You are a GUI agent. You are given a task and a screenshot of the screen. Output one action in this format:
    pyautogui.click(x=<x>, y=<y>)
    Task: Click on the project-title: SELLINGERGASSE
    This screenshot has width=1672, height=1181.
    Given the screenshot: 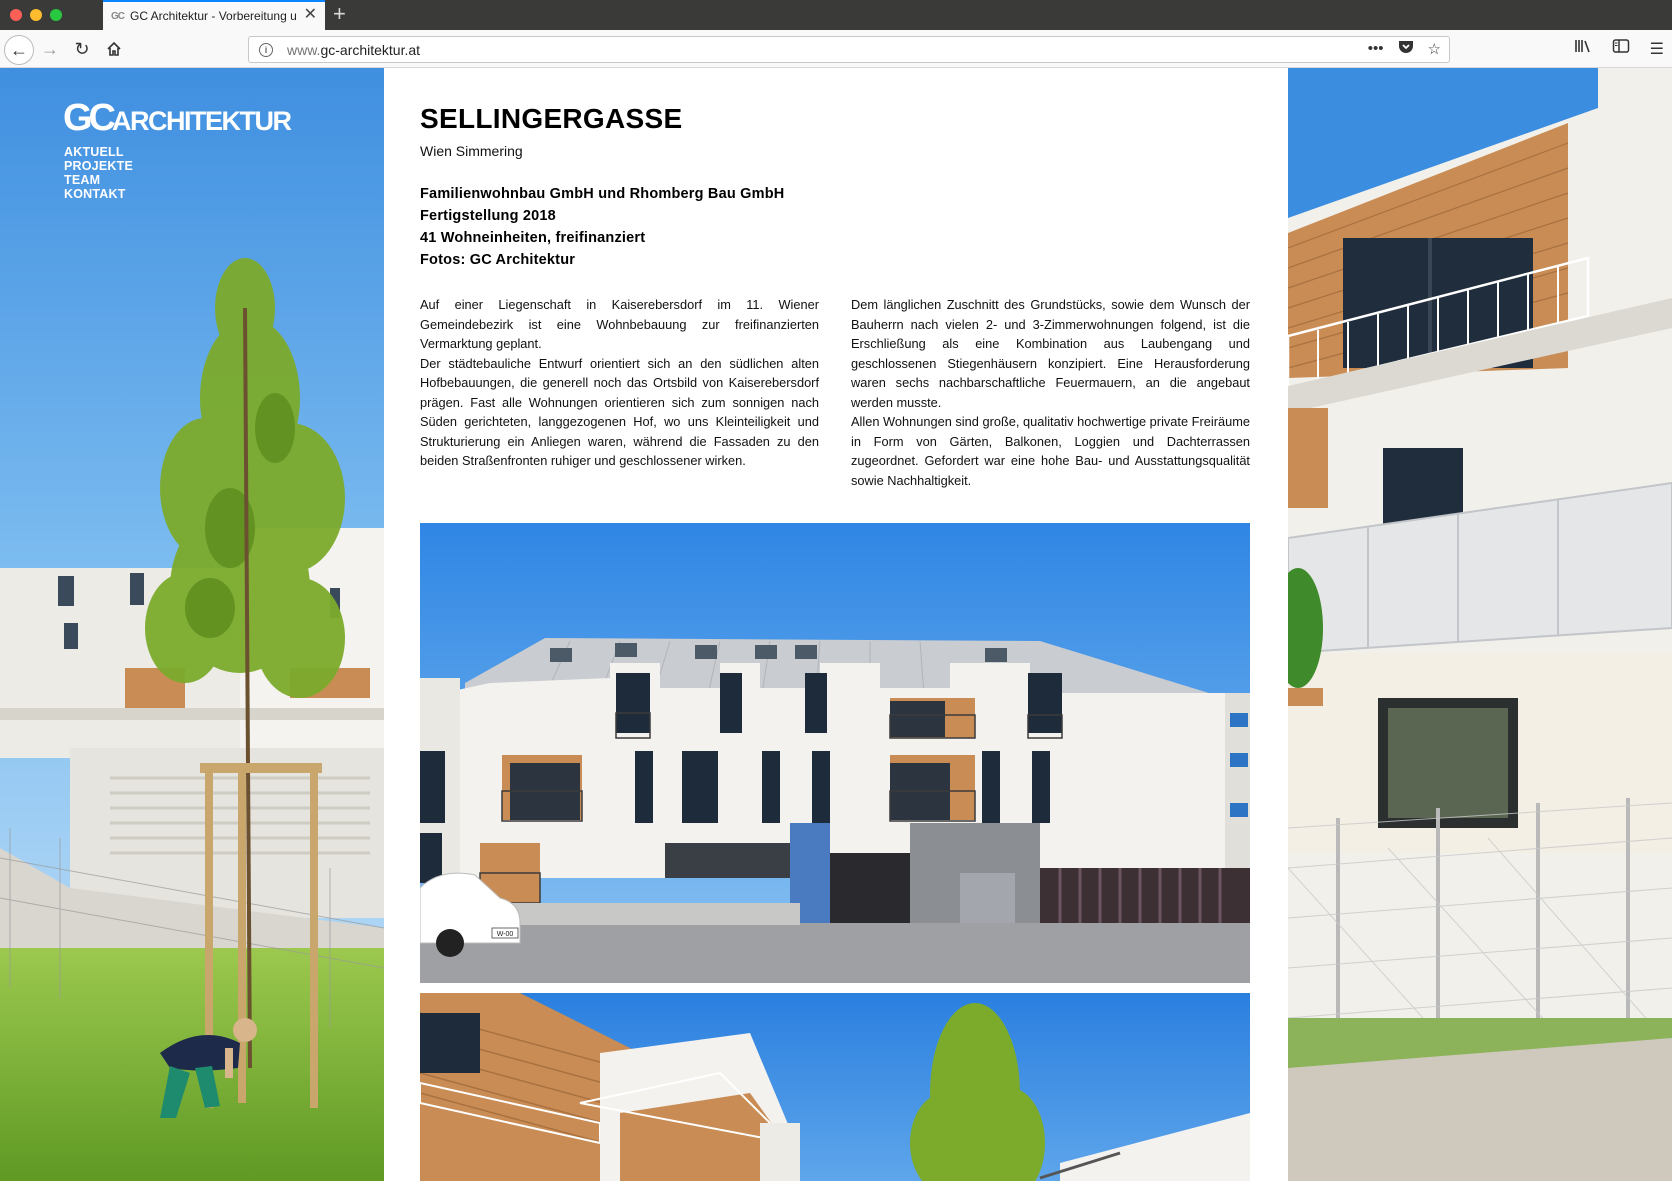 What is the action you would take?
    pyautogui.click(x=551, y=118)
    